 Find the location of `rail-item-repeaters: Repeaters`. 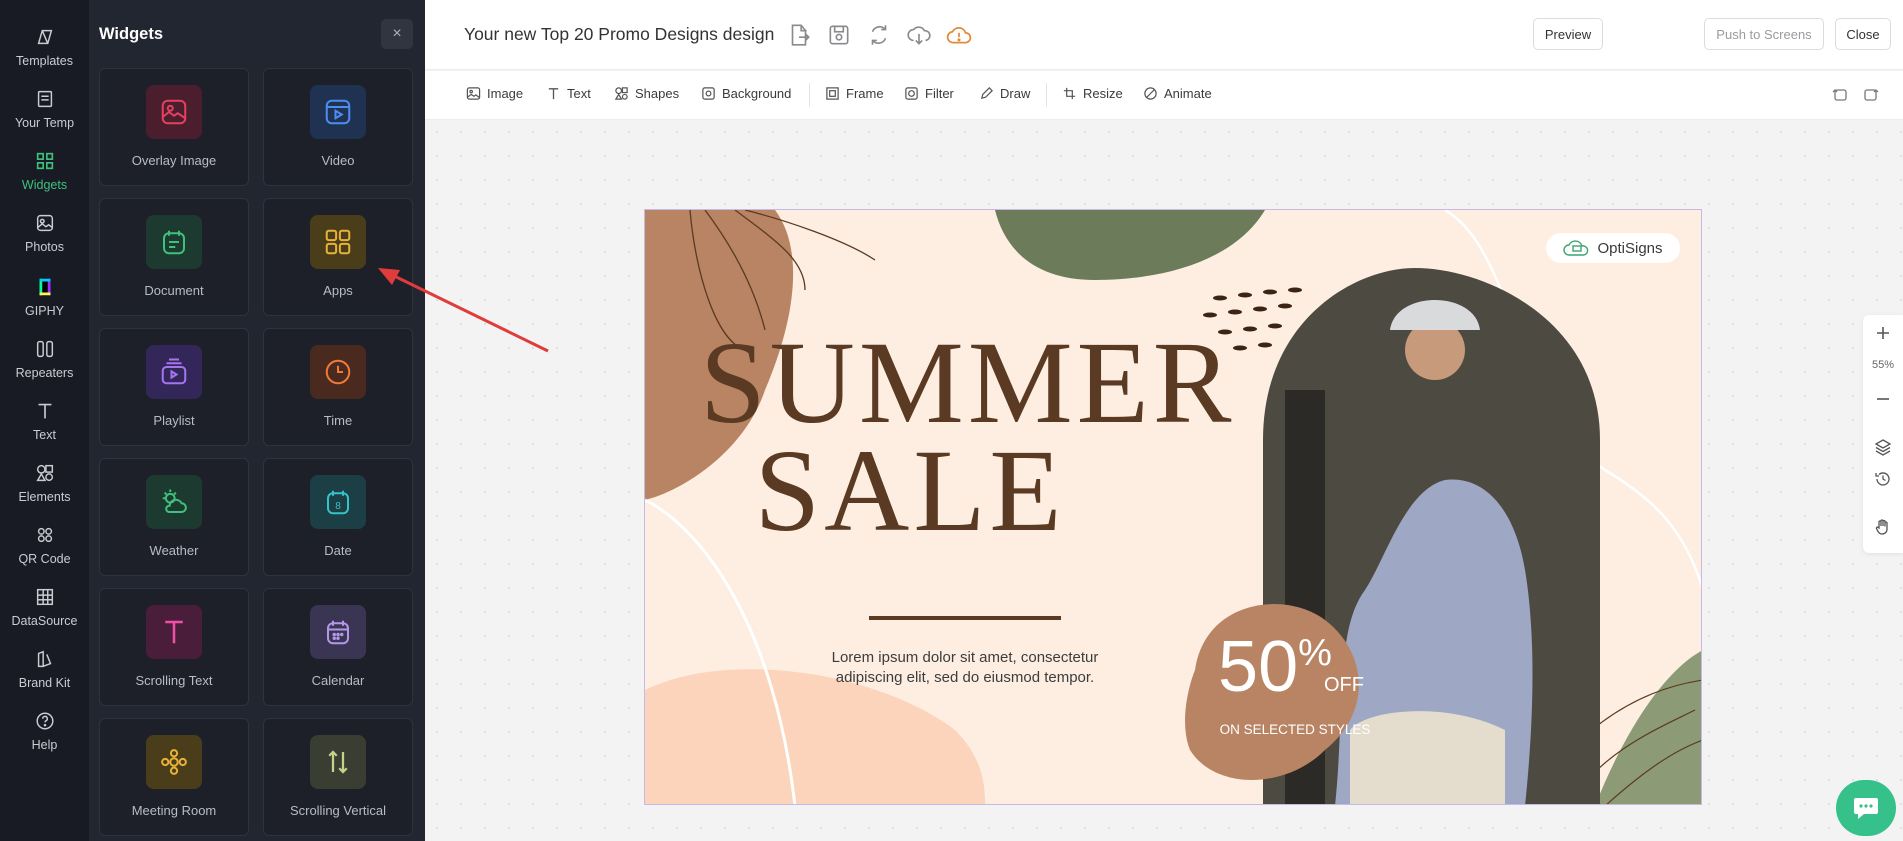

rail-item-repeaters: Repeaters is located at coordinates (44, 367).